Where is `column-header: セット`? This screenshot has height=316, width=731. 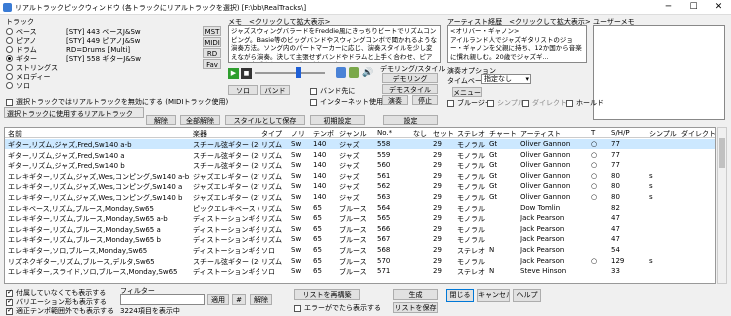 column-header: セット is located at coordinates (443, 134).